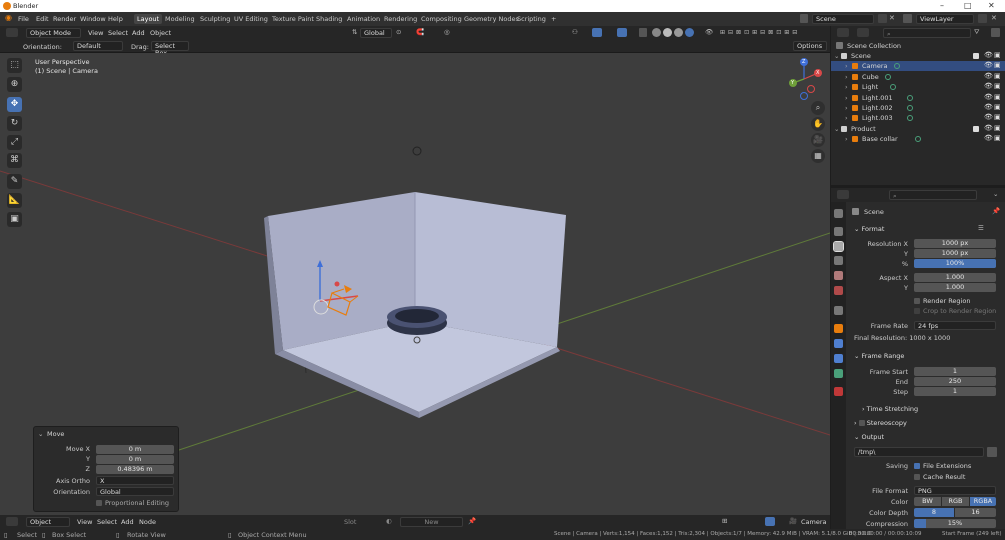  I want to click on pan-hand-icon: ✋, so click(818, 124).